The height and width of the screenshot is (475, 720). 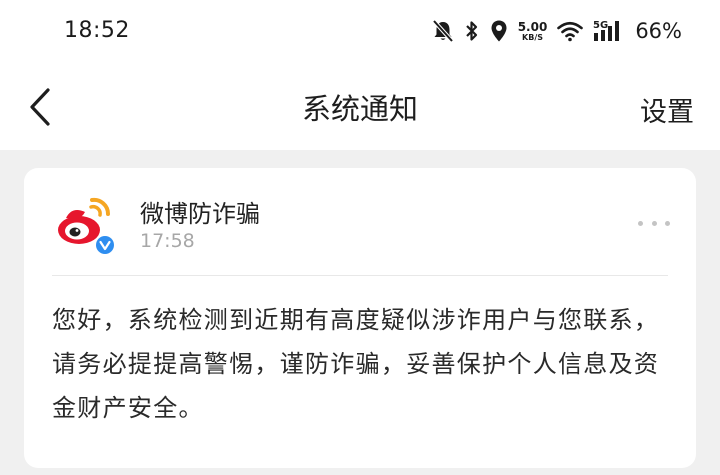 I want to click on net-speed-value: 5.00, so click(x=532, y=26).